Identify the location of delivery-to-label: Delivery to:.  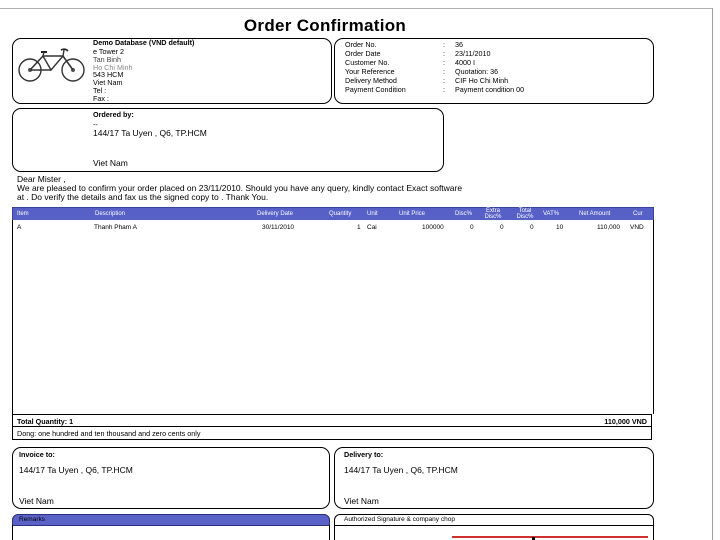
(364, 454).